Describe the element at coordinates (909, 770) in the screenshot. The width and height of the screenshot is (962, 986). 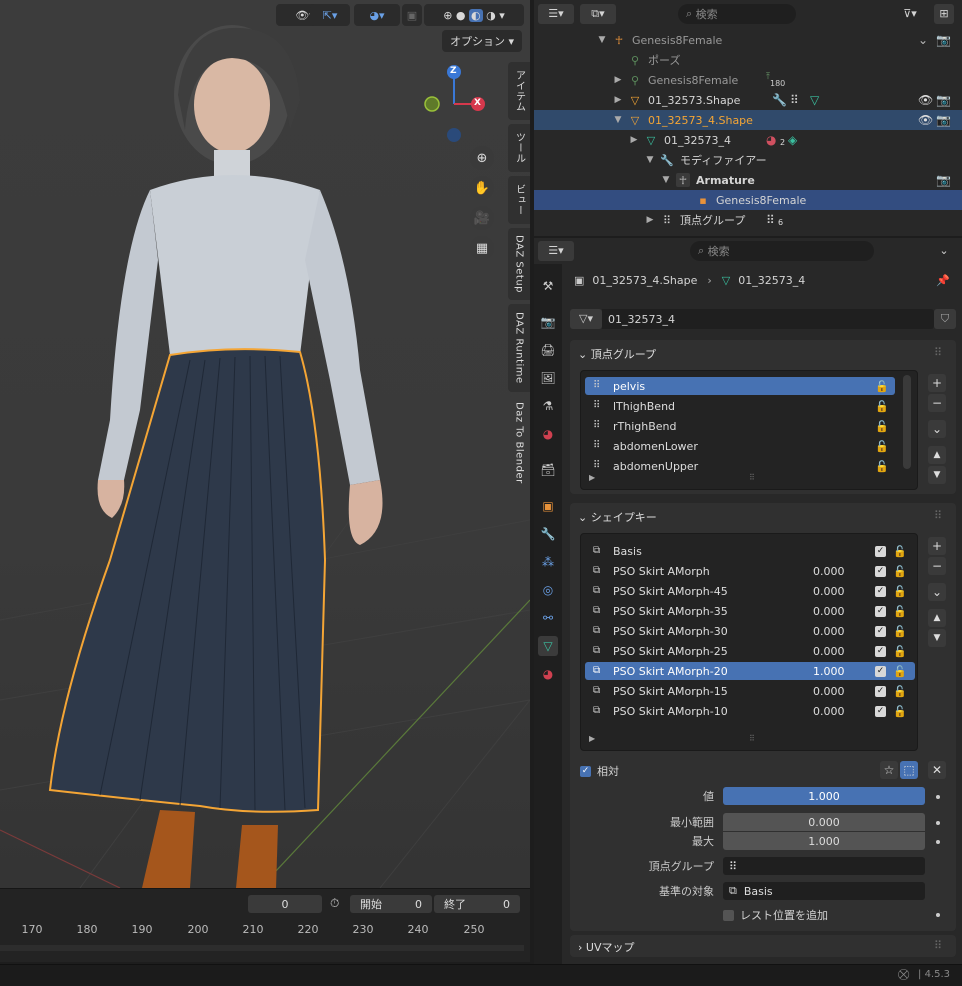
I see `edit-mode-shape-button: ⬚` at that location.